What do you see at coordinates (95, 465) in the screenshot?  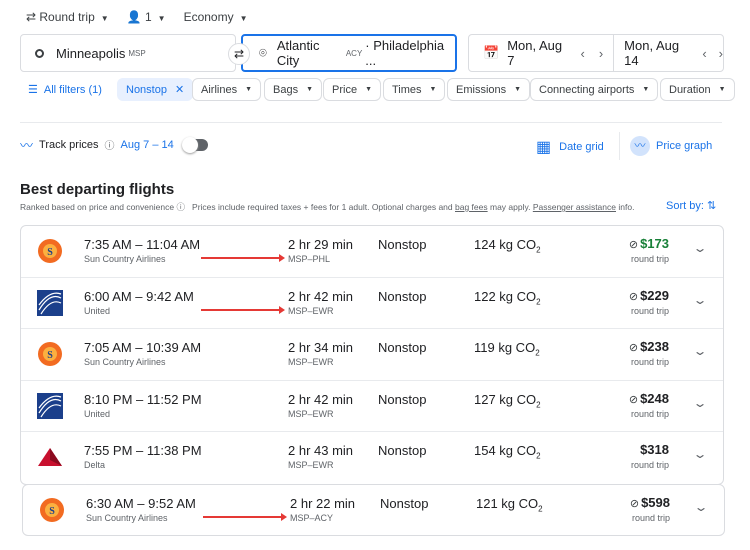 I see `airline-name: Delta` at bounding box center [95, 465].